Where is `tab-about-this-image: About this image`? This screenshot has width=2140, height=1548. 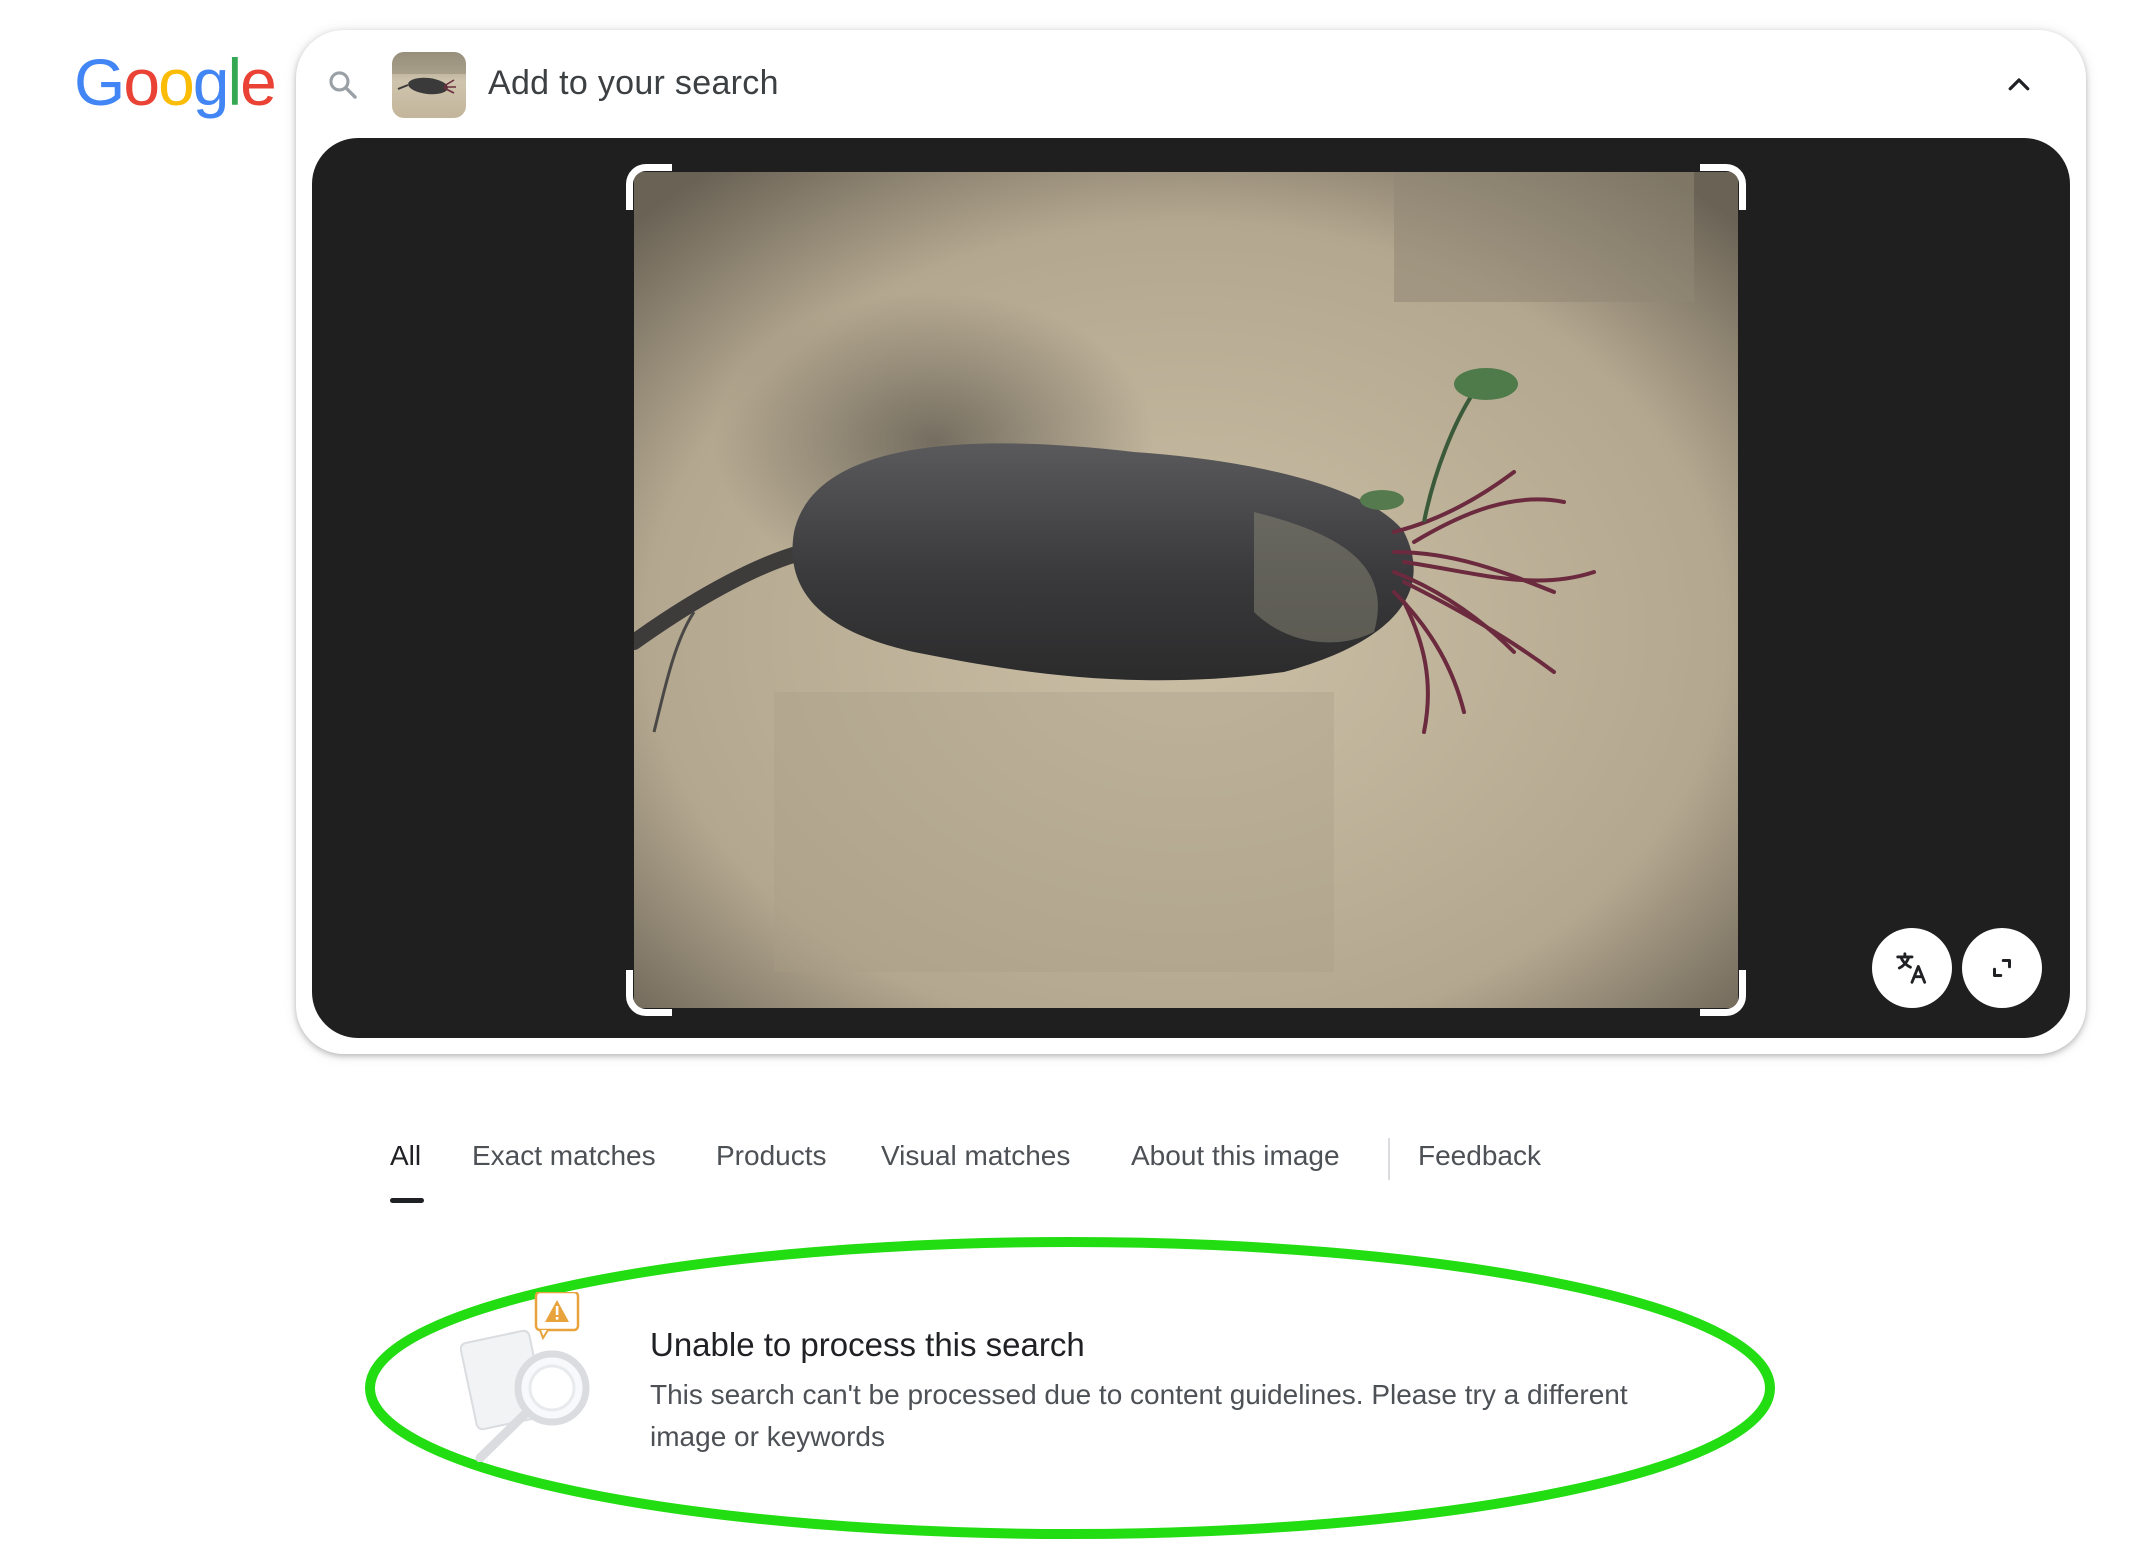 tab-about-this-image: About this image is located at coordinates (1235, 1156).